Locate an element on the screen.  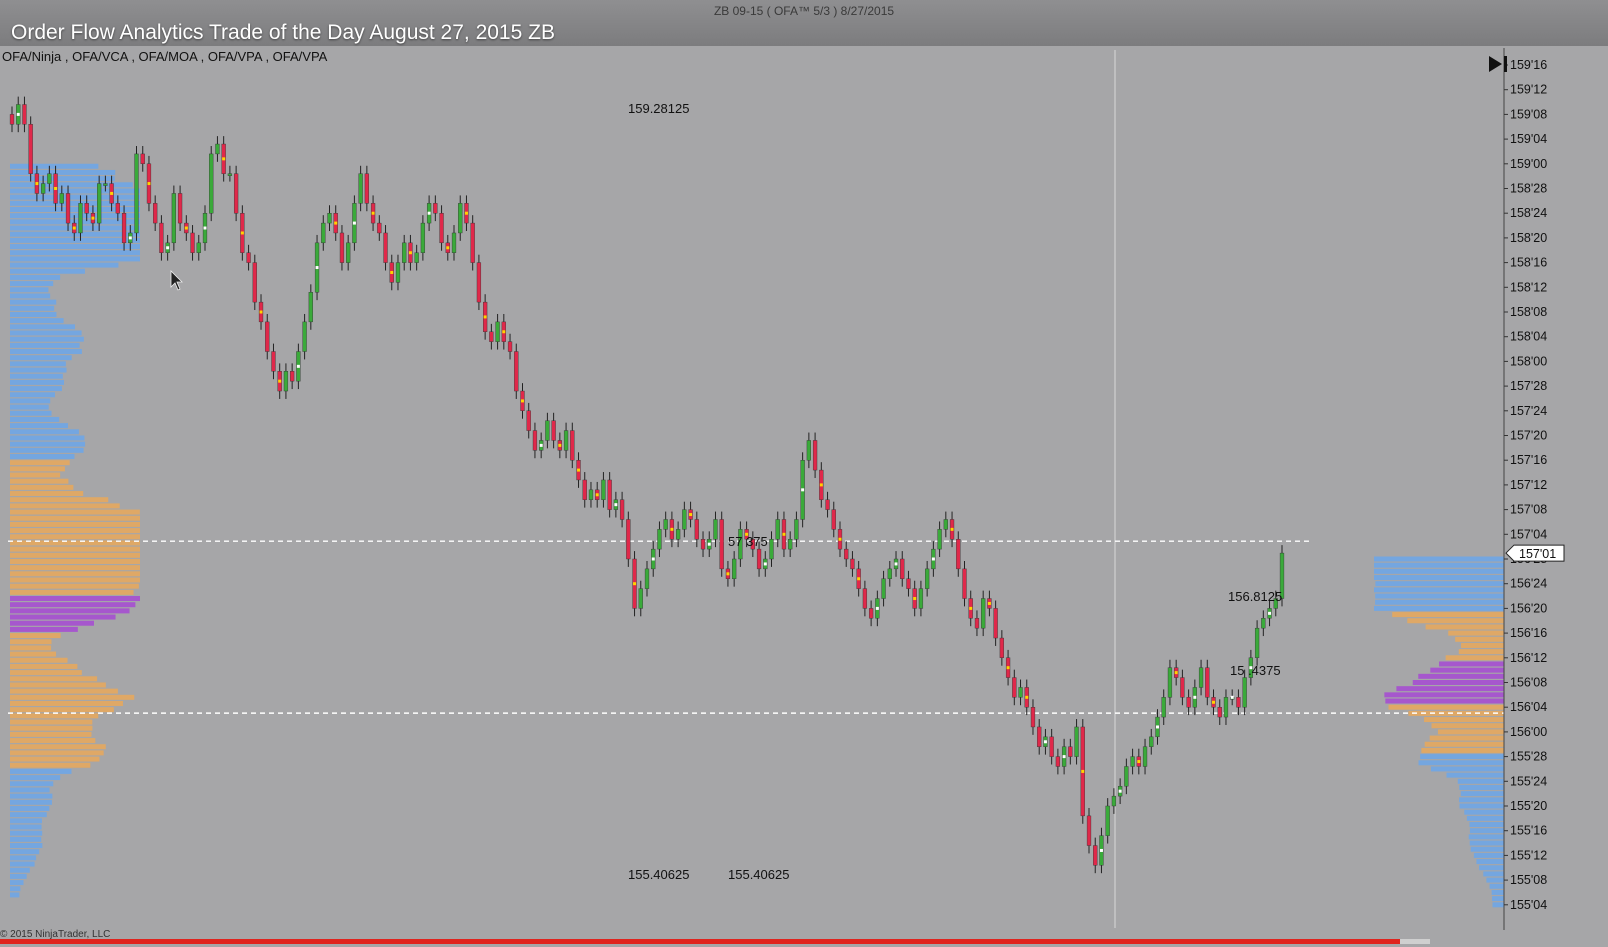
price-annotation: 159.28125 is located at coordinates (658, 108).